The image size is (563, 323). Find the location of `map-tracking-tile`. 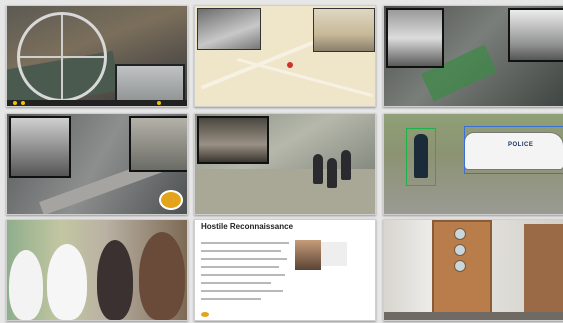

map-tracking-tile is located at coordinates (285, 56).